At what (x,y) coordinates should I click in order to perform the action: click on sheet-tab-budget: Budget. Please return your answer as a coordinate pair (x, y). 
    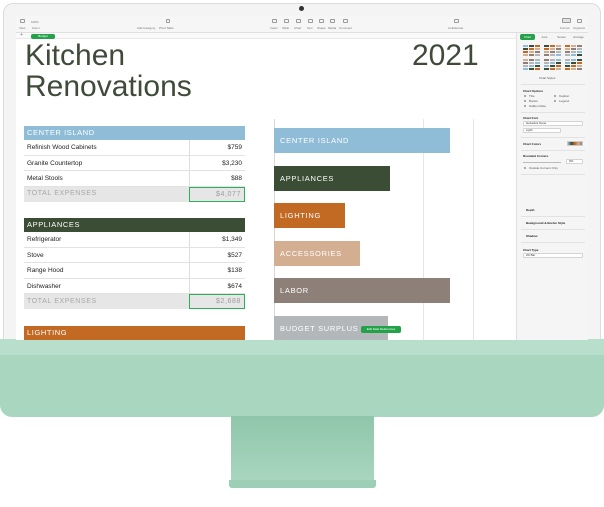
    Looking at the image, I should click on (43, 36).